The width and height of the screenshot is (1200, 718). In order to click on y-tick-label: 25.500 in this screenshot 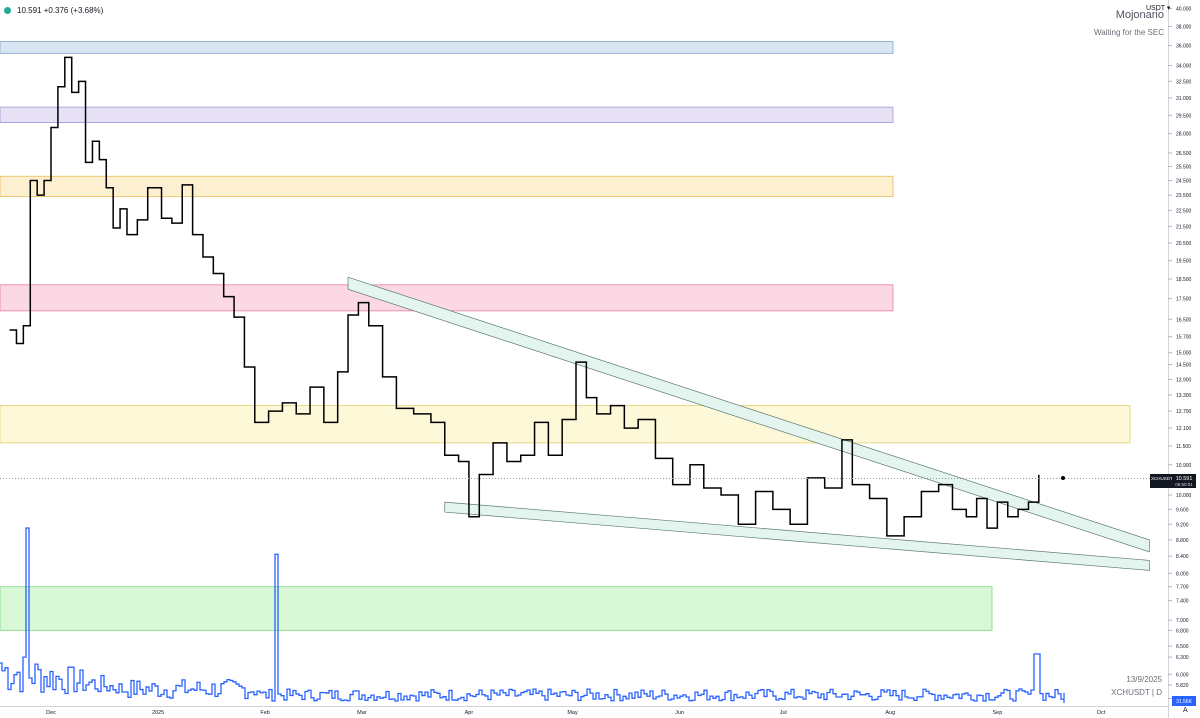, I will do `click(1184, 167)`.